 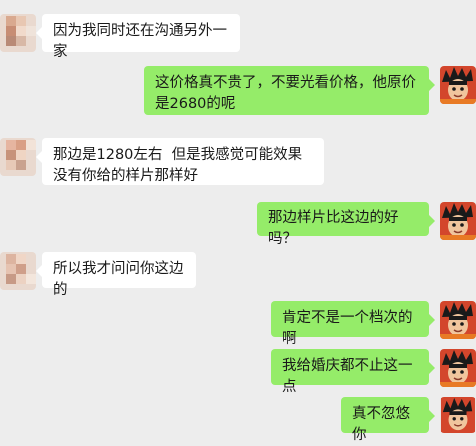 I want to click on message-bubble-outgoing: 肯定不是一个档次的啊, so click(x=353, y=324).